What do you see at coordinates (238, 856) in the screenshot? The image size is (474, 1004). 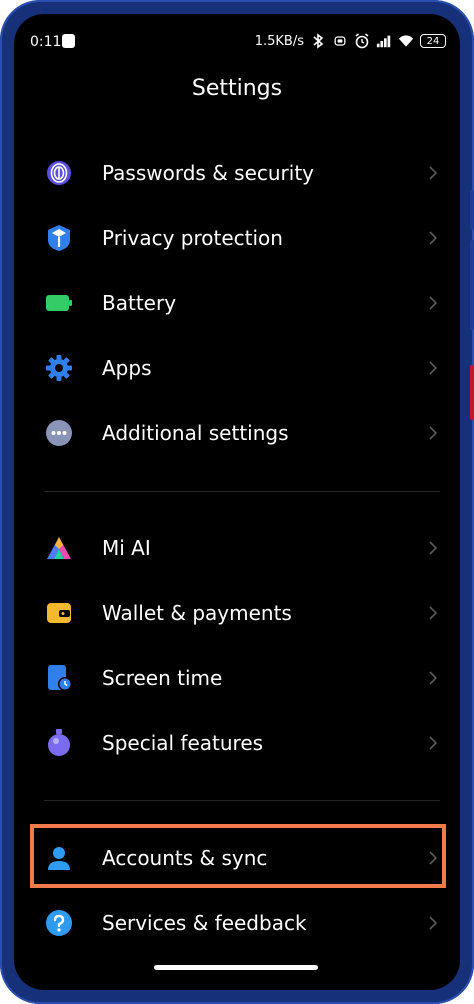 I see `highlight-box` at bounding box center [238, 856].